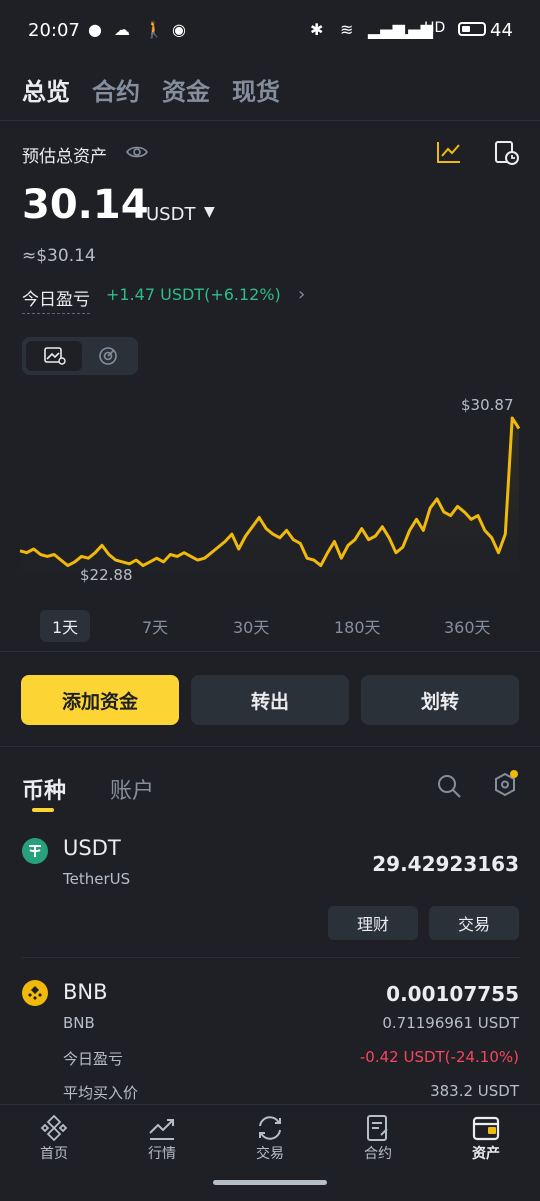 The width and height of the screenshot is (540, 1201). Describe the element at coordinates (377, 1128) in the screenshot. I see `futures-icon` at that location.